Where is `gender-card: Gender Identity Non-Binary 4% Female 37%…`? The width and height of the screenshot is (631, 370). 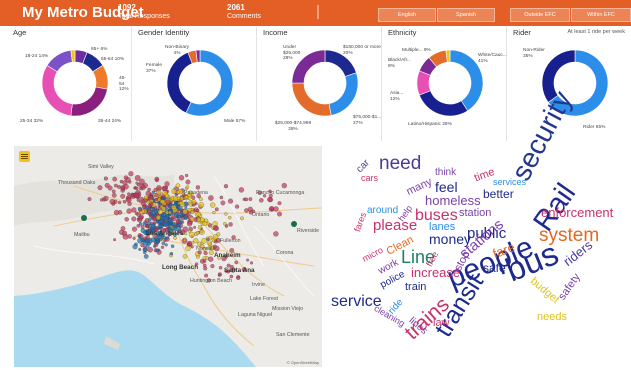 gender-card: Gender Identity Non-Binary 4% Female 37%… is located at coordinates (196, 84).